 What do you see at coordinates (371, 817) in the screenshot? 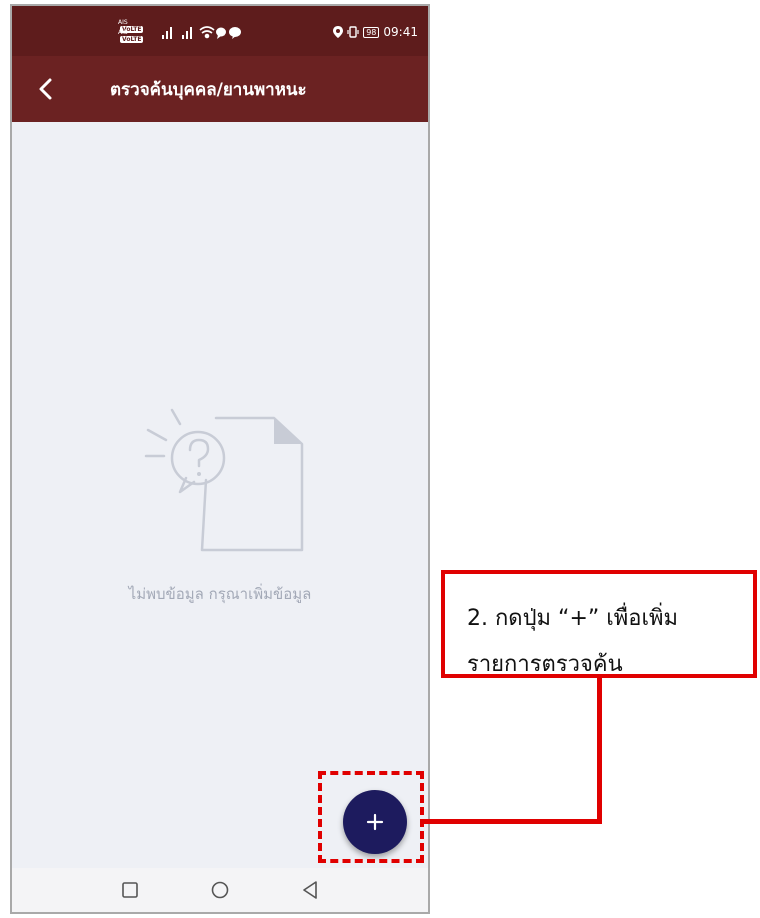
I see `highlight-dashed-box` at bounding box center [371, 817].